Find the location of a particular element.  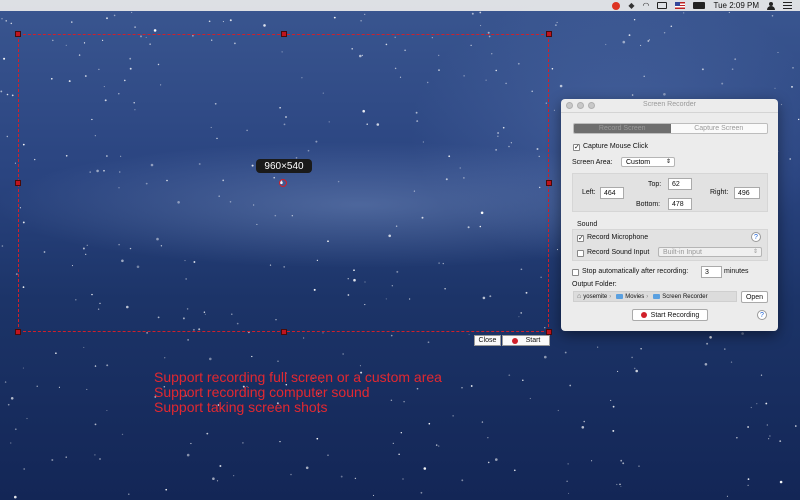

record-microphone-checkbox: ✓ is located at coordinates (580, 238).